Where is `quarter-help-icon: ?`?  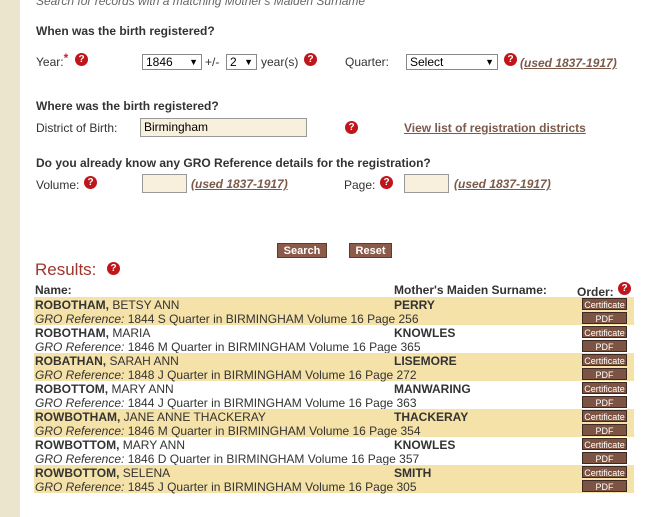 quarter-help-icon: ? is located at coordinates (510, 59).